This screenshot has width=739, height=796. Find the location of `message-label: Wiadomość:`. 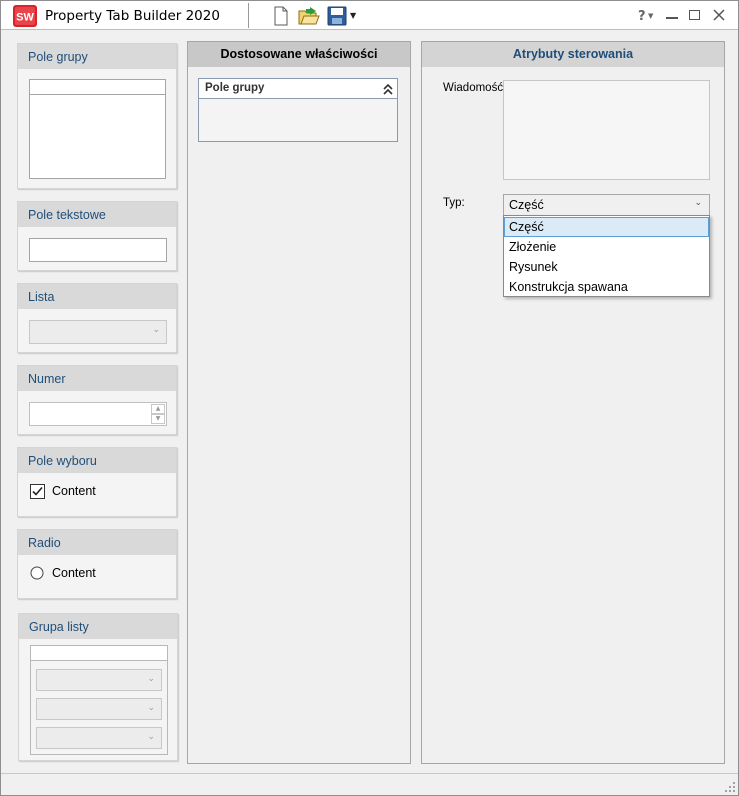

message-label: Wiadomość: is located at coordinates (475, 88).